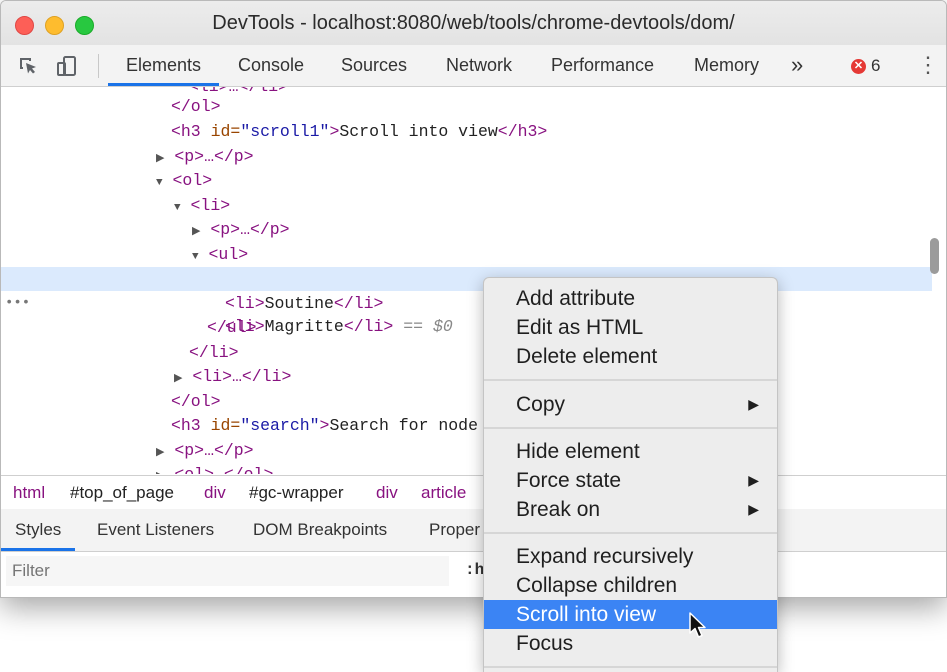 The width and height of the screenshot is (947, 672). What do you see at coordinates (122, 492) in the screenshot?
I see `breadcrumb-top-of-page: #top_of_page` at bounding box center [122, 492].